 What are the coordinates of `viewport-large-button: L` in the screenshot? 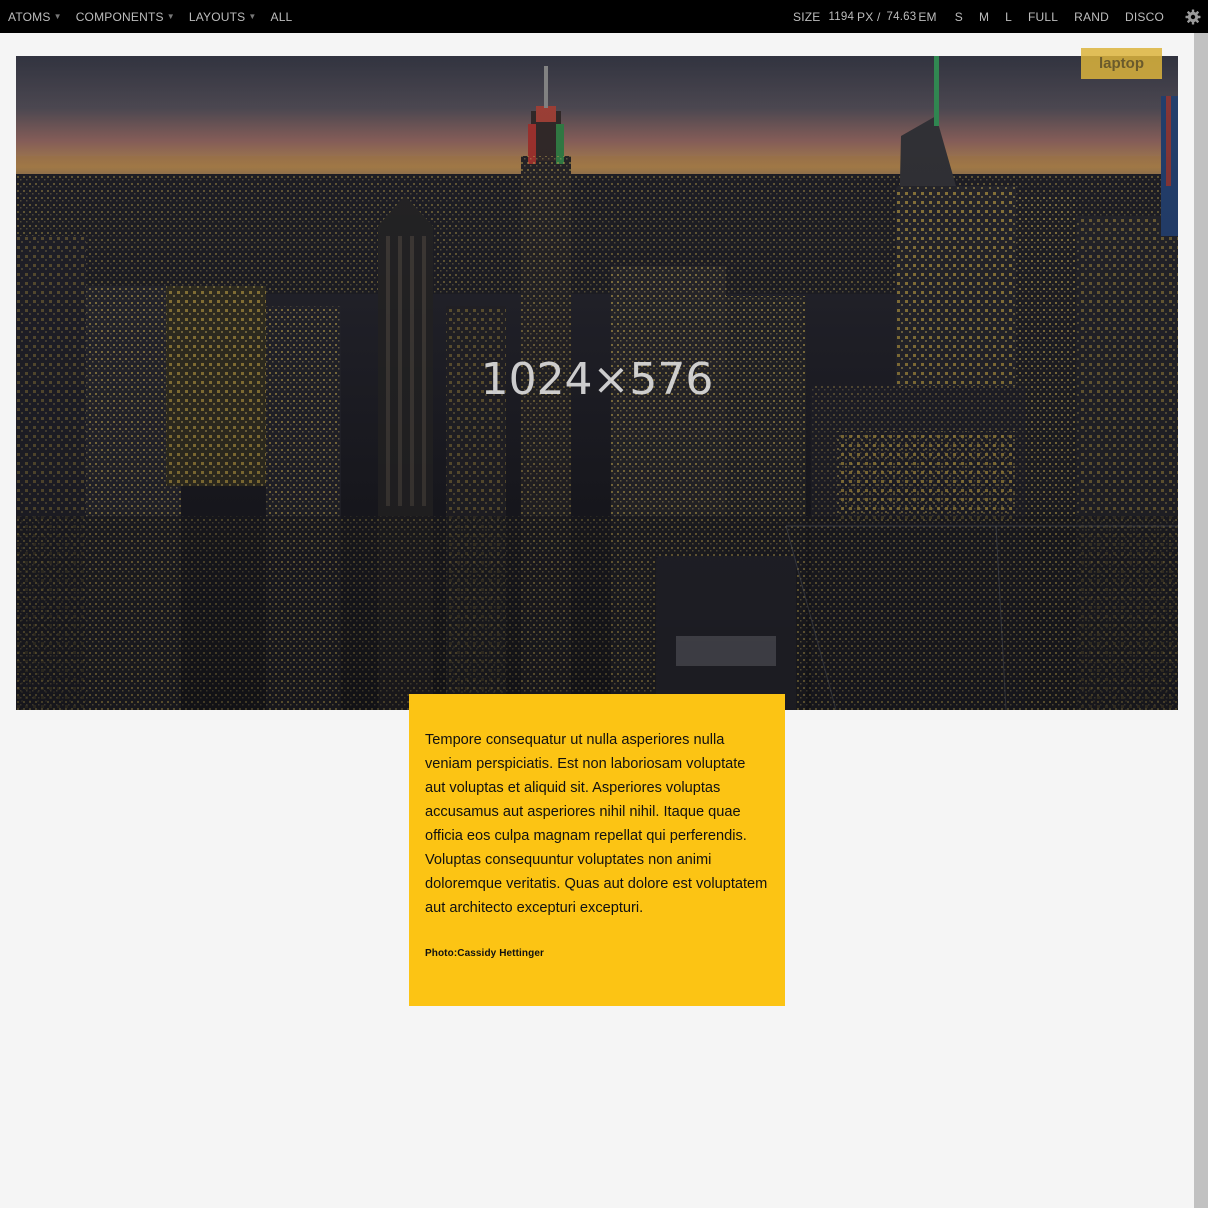 It's located at (1008, 17).